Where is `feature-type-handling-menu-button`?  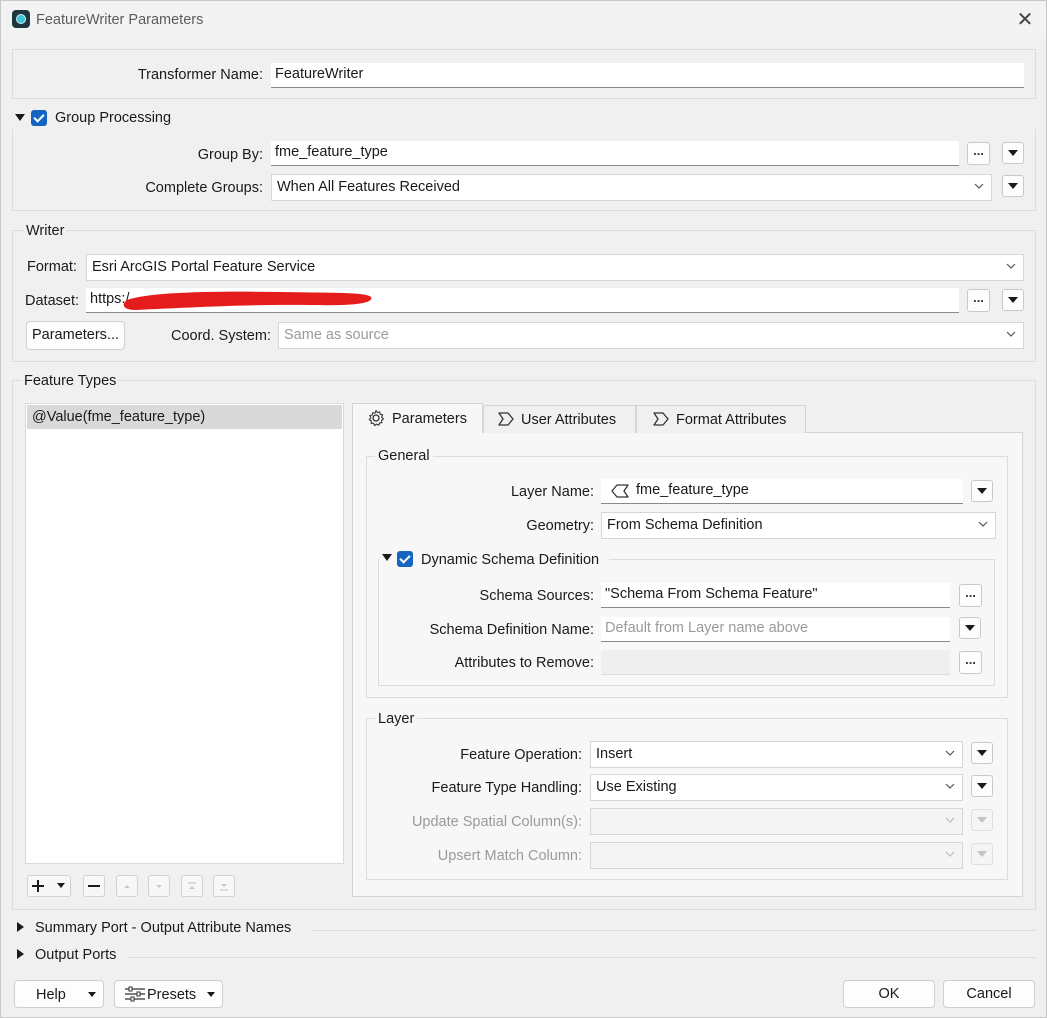
feature-type-handling-menu-button is located at coordinates (982, 786).